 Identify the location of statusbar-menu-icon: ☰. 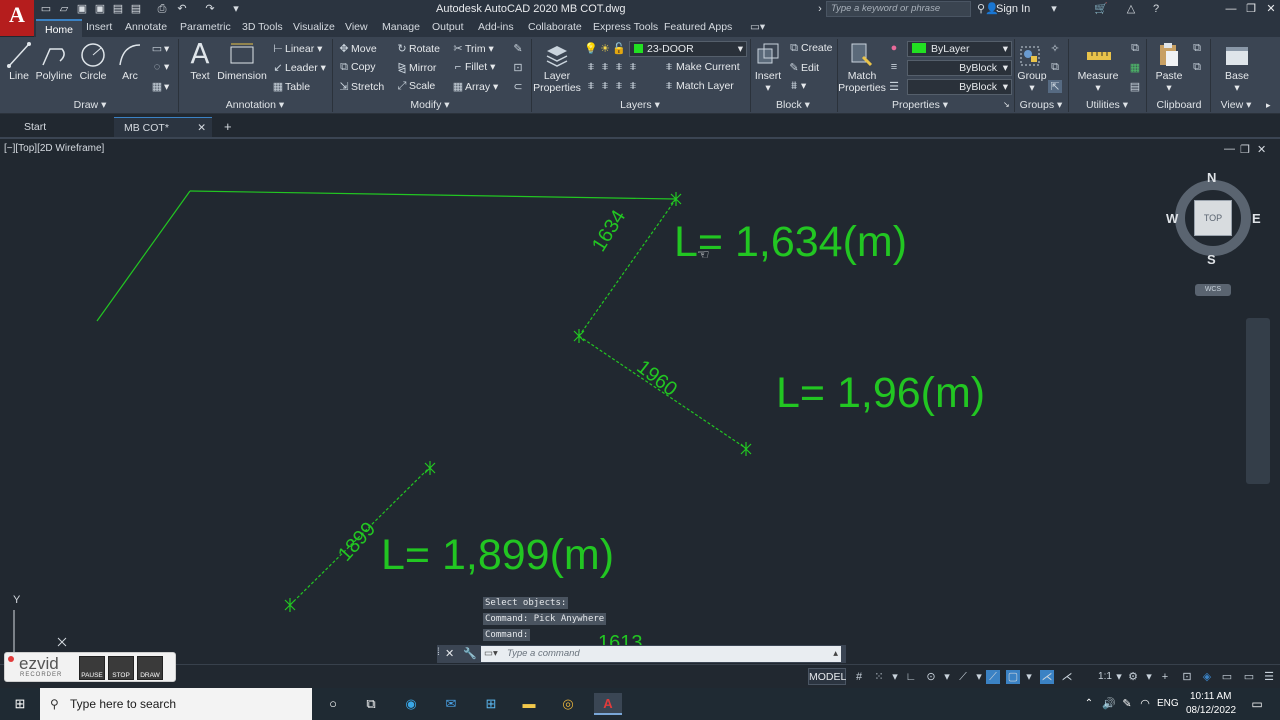
(1269, 677).